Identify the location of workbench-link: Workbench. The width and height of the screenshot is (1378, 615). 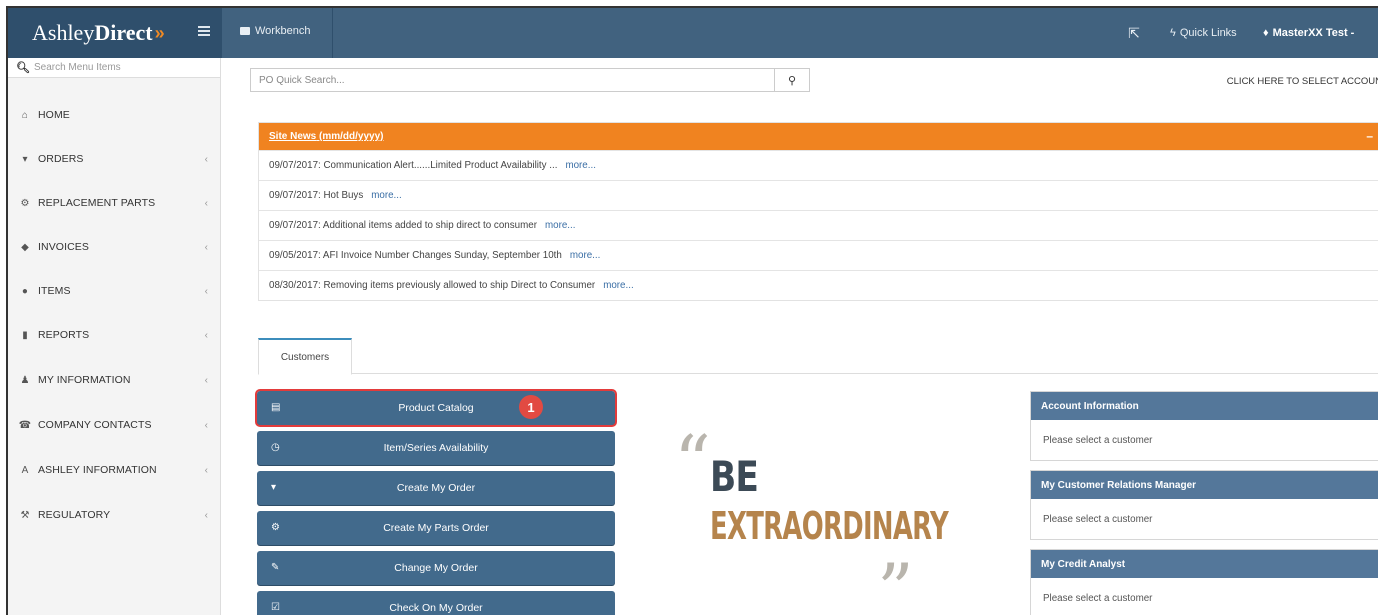
(275, 31).